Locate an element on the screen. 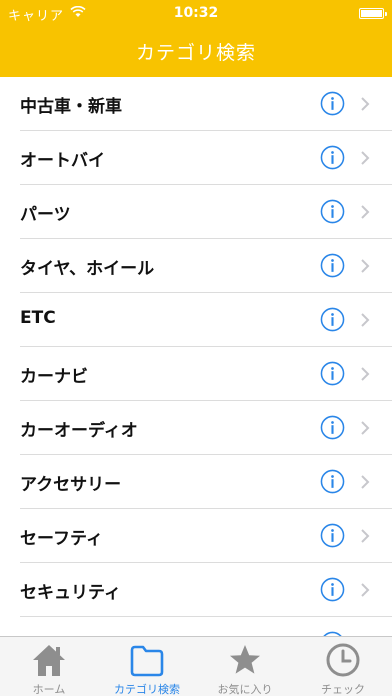 Image resolution: width=392 pixels, height=697 pixels. category-label: 中古車・新車 is located at coordinates (71, 107).